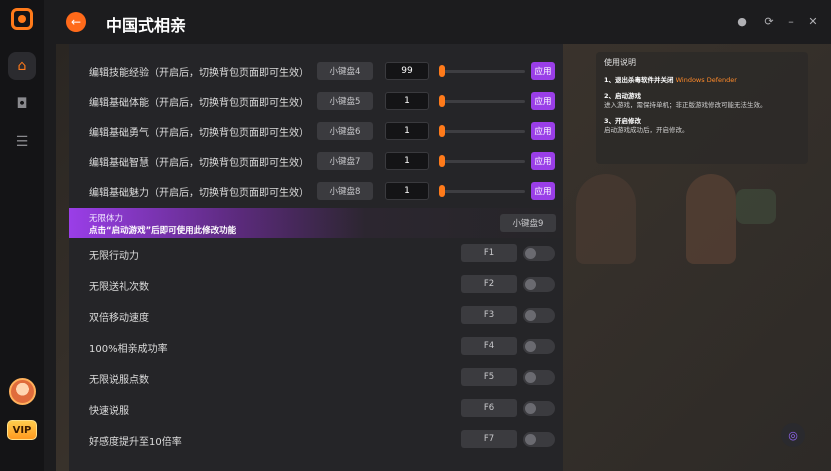 Image resolution: width=831 pixels, height=471 pixels. Describe the element at coordinates (199, 133) in the screenshot. I see `edit-row-label: 编辑基础勇气（开启后，切换背包页面即可生效）` at that location.